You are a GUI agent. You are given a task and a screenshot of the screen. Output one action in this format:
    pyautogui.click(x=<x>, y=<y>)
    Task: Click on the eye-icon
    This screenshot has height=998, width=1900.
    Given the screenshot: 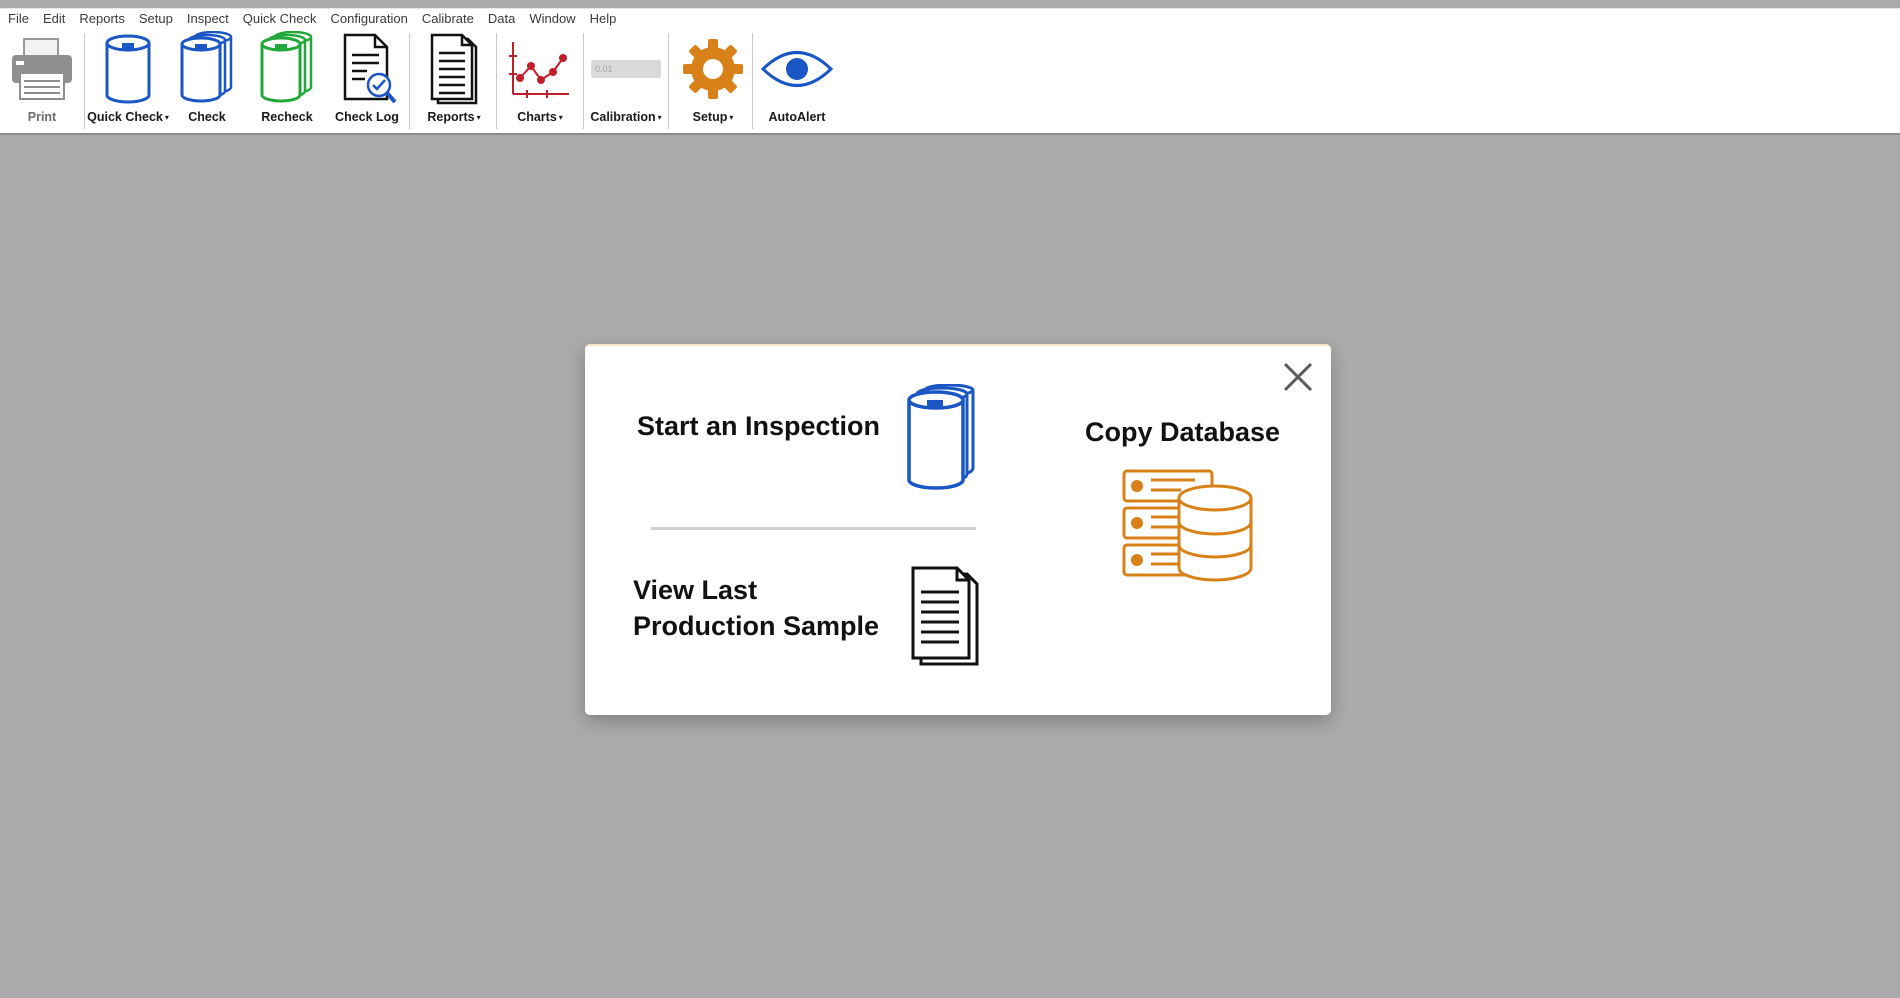 What is the action you would take?
    pyautogui.click(x=797, y=69)
    